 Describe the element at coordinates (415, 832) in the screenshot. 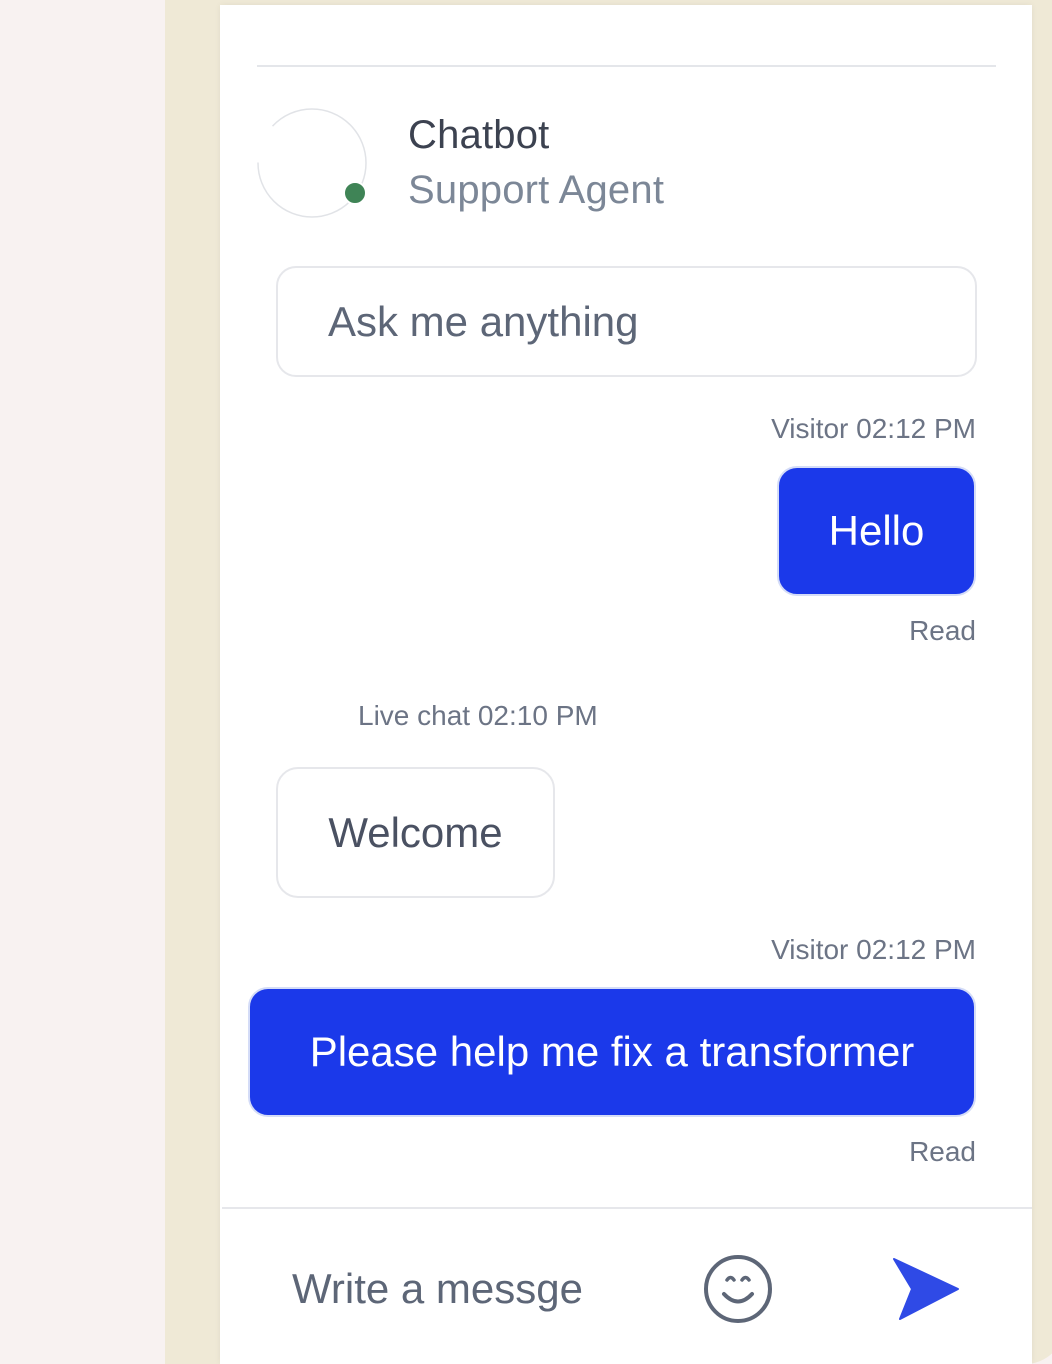

I see `agent-message-bubble: Welcome` at that location.